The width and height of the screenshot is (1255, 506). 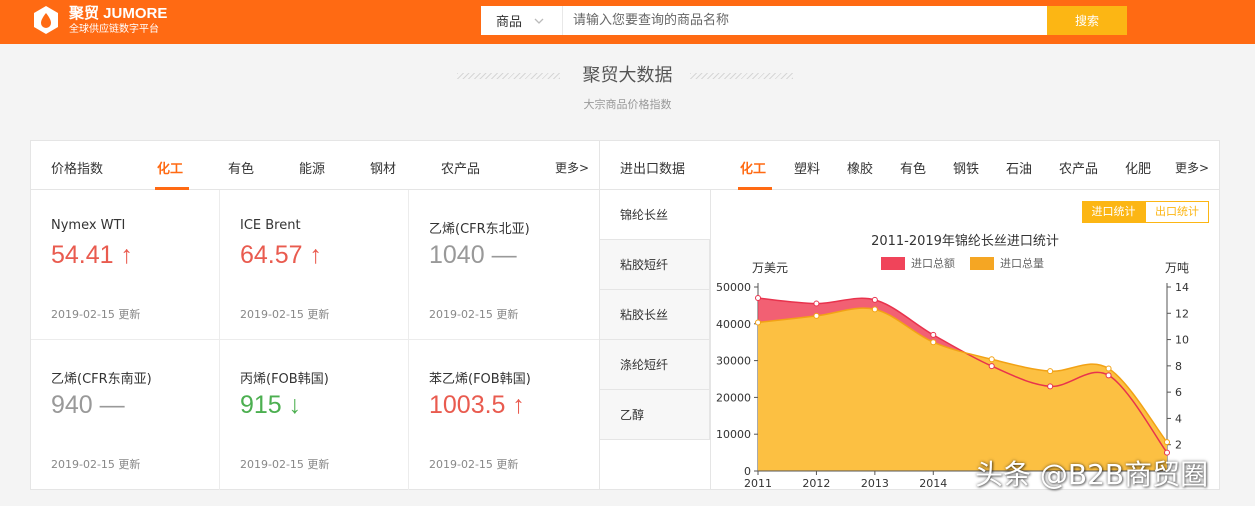 I want to click on y-tick-label-right: 6, so click(x=1178, y=392).